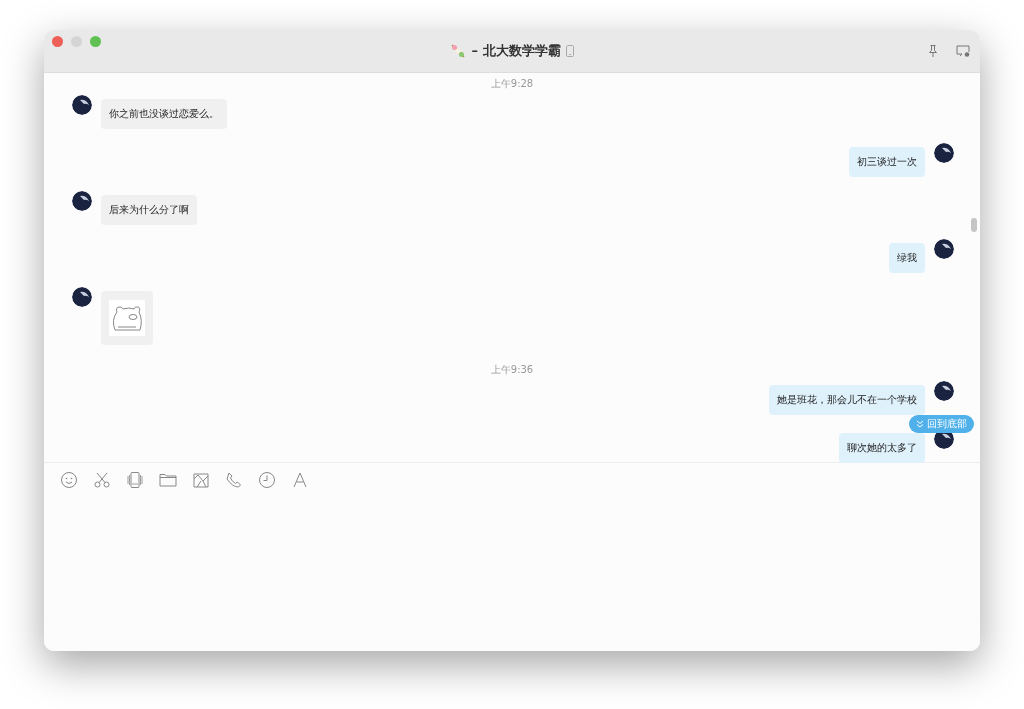 This screenshot has height=709, width=1024. Describe the element at coordinates (127, 318) in the screenshot. I see `bear-sticker-drawing` at that location.